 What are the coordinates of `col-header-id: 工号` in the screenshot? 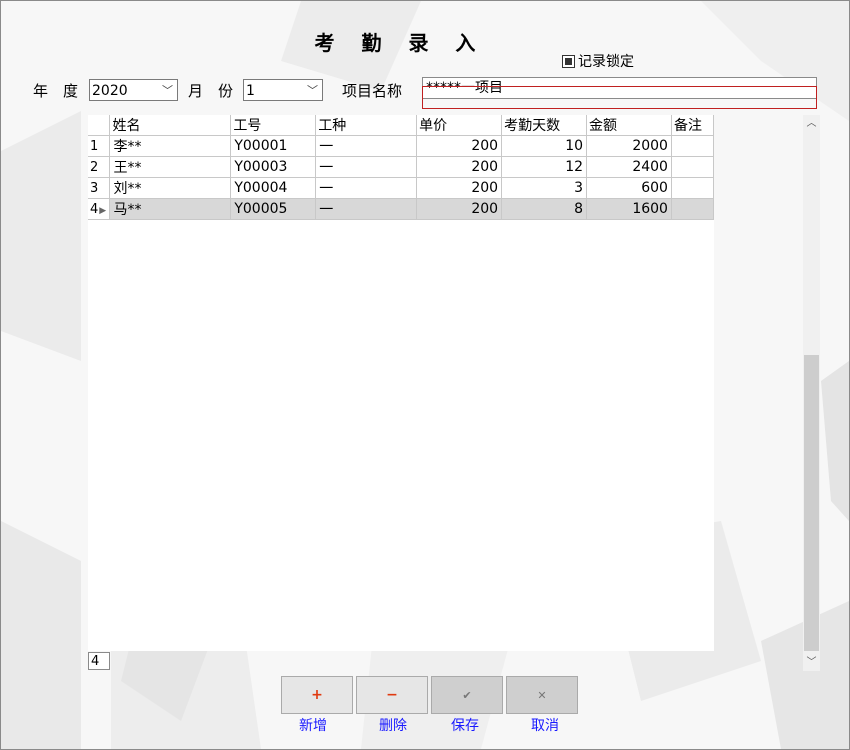 It's located at (273, 125).